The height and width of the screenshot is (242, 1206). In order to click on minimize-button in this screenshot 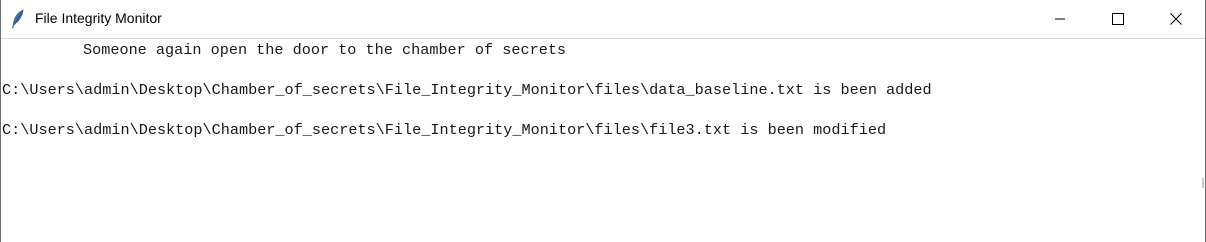, I will do `click(1060, 19)`.